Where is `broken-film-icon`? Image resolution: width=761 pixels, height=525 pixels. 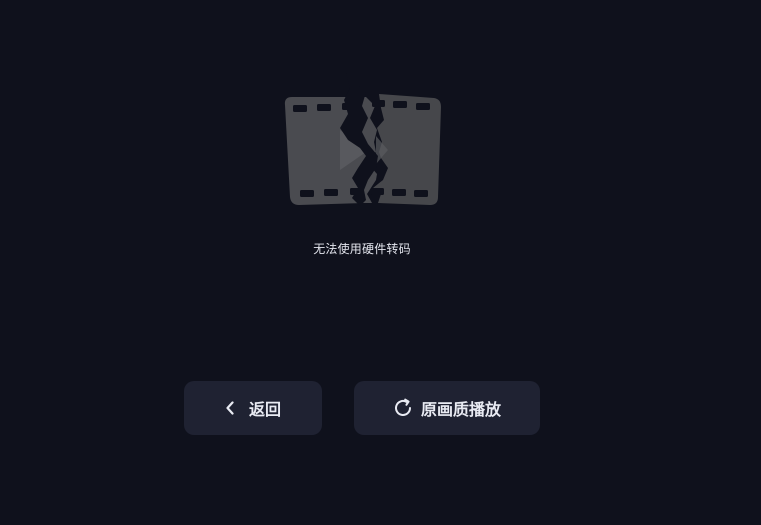
broken-film-icon is located at coordinates (362, 139).